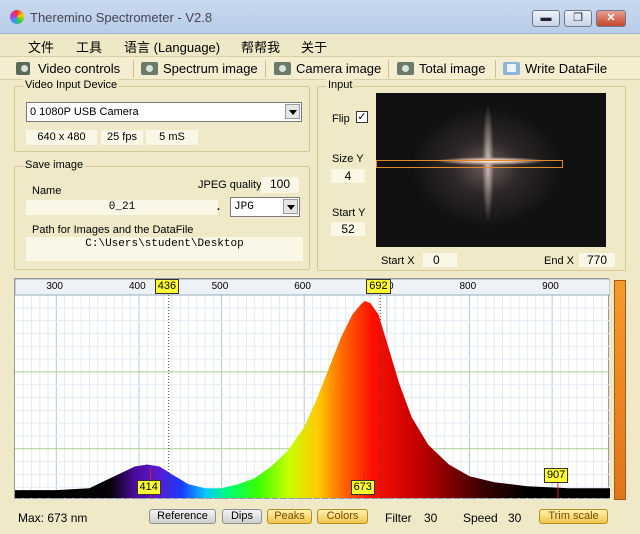 This screenshot has width=640, height=534. Describe the element at coordinates (611, 18) in the screenshot. I see `close-button: ✕` at that location.